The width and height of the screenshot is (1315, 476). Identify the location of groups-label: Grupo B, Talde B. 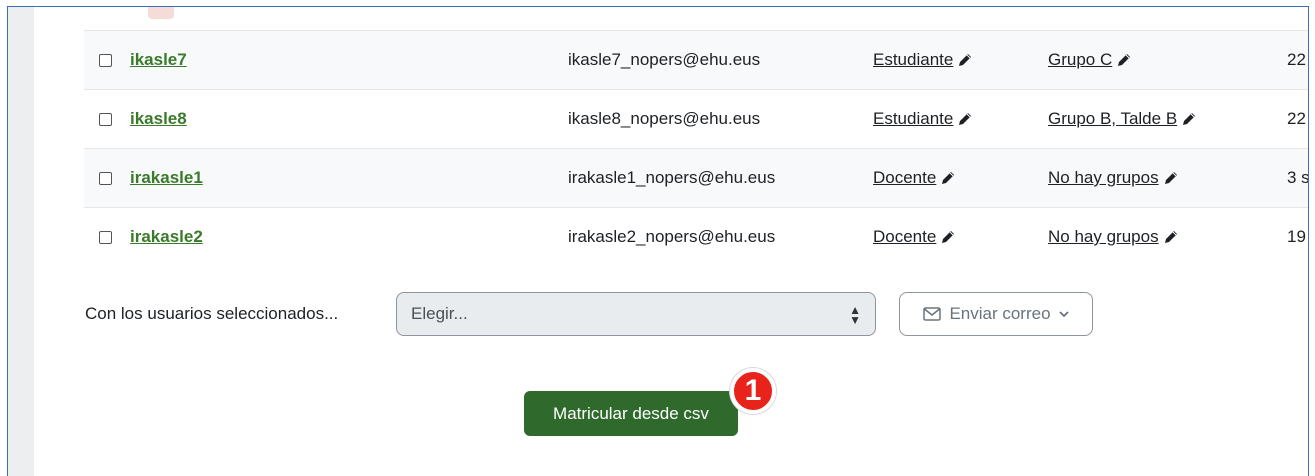
(1113, 118).